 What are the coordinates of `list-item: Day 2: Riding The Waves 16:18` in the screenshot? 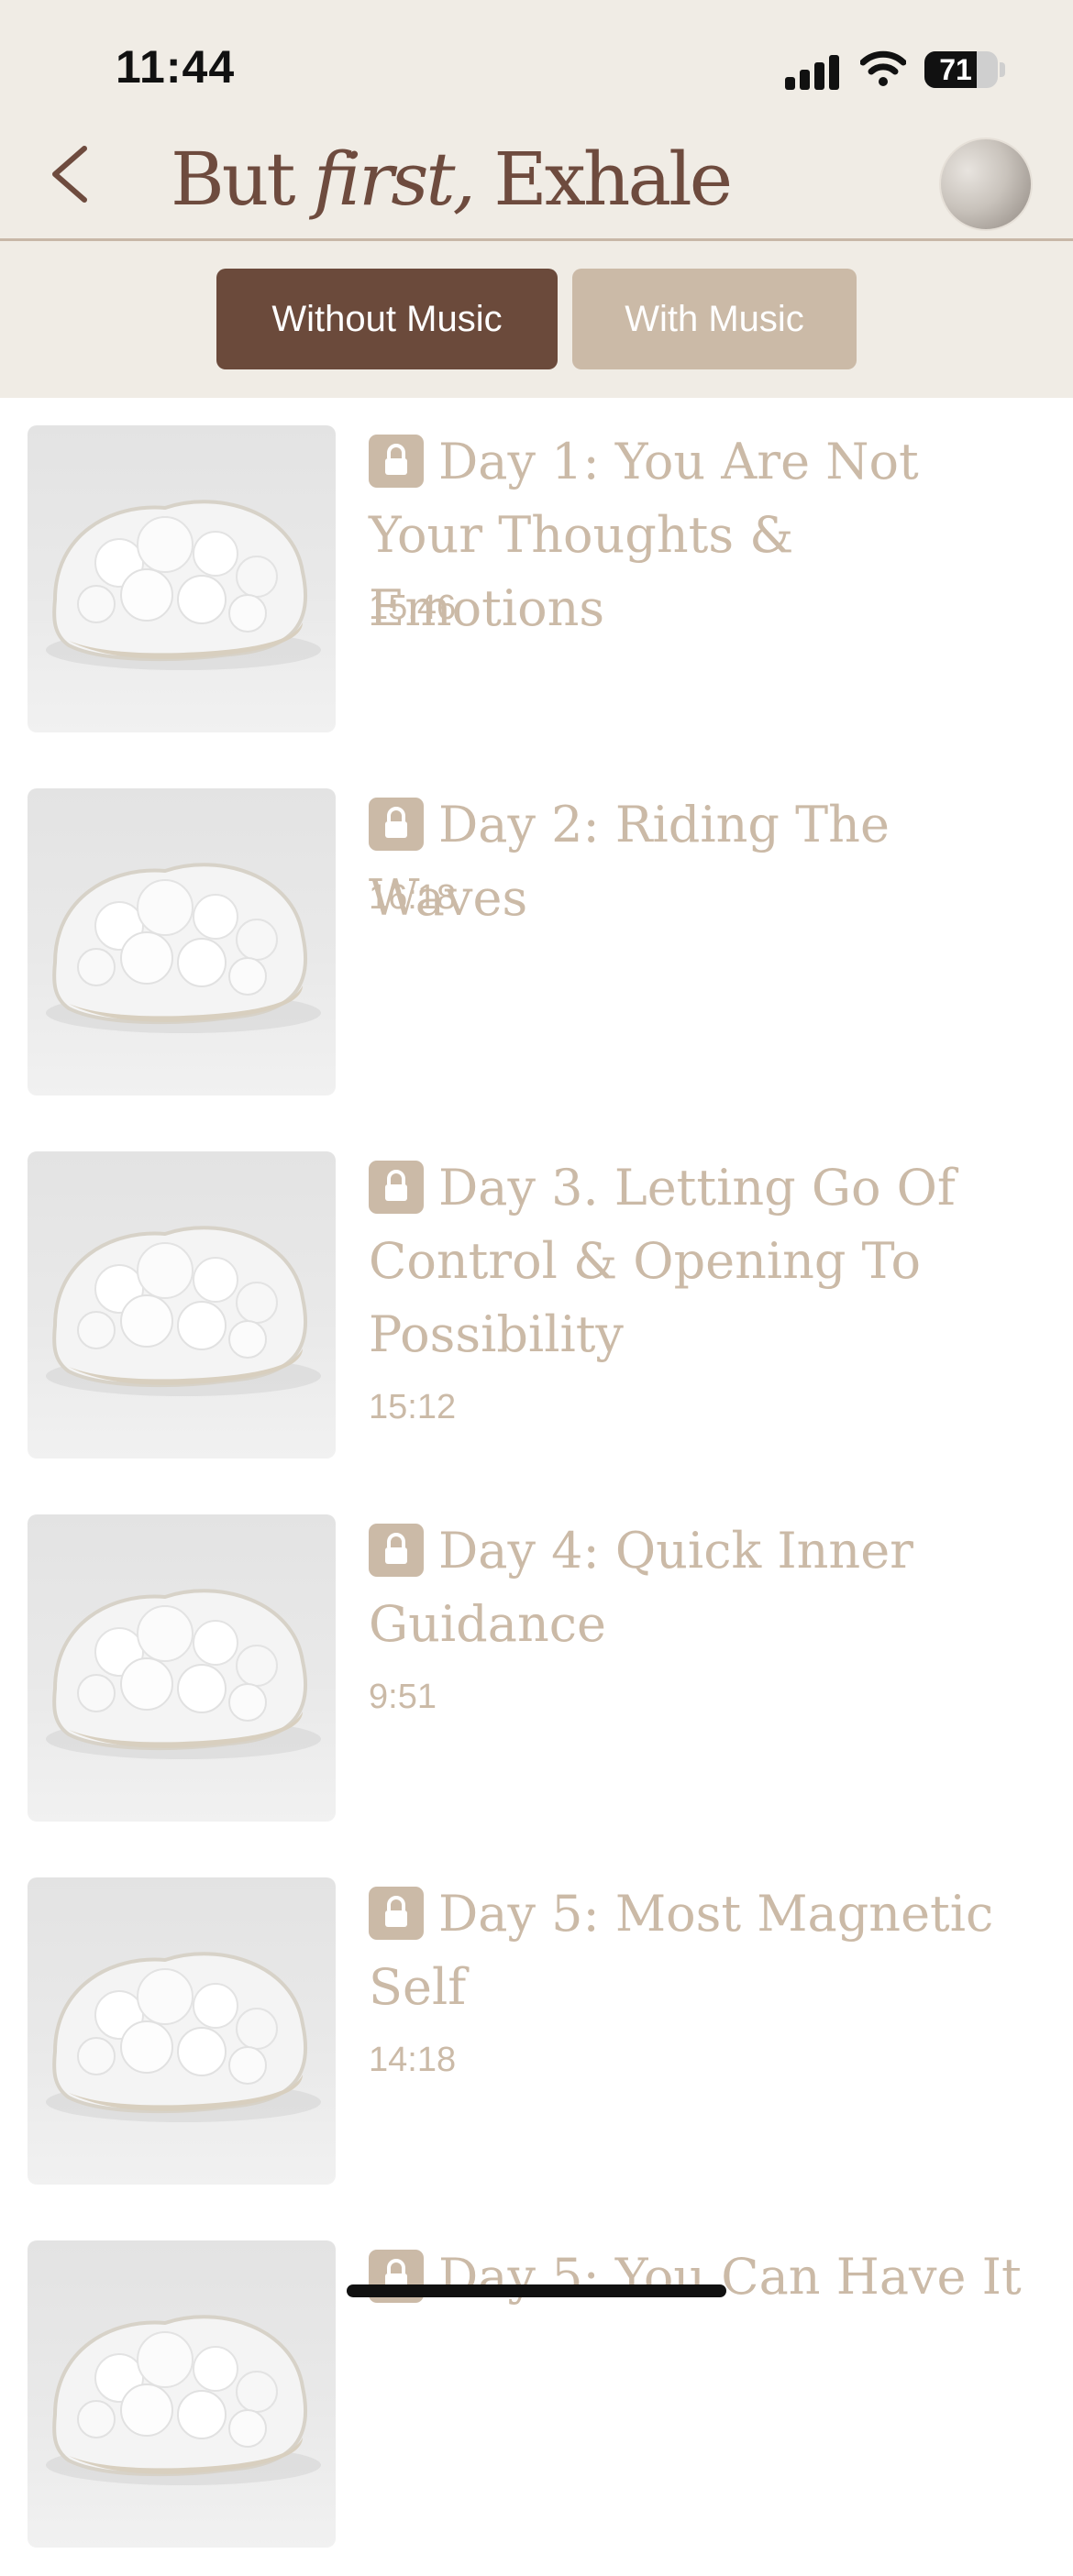 It's located at (536, 942).